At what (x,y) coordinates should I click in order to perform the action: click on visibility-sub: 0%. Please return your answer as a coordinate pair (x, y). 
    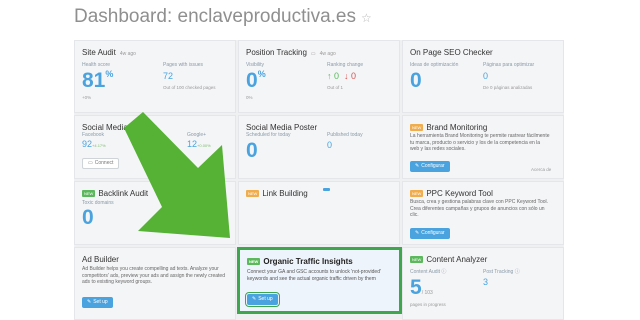
    Looking at the image, I should click on (249, 97).